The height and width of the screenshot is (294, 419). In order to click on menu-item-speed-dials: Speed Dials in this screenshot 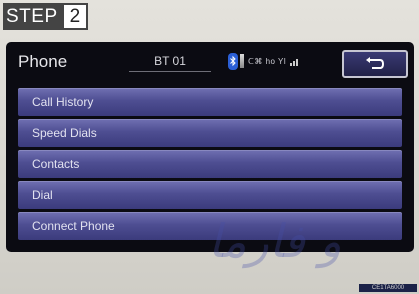, I will do `click(210, 133)`.